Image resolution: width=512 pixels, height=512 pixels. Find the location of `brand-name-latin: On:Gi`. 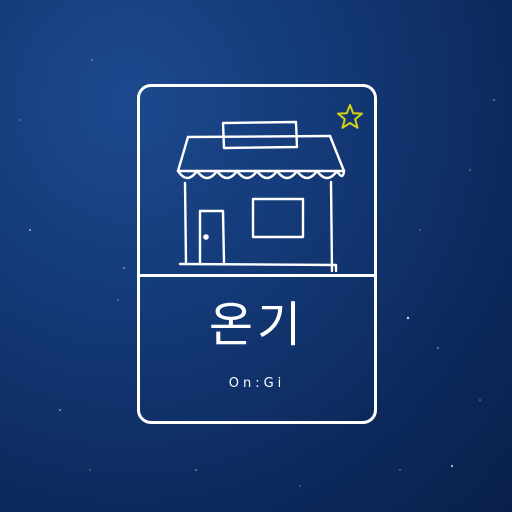

brand-name-latin: On:Gi is located at coordinates (257, 383).